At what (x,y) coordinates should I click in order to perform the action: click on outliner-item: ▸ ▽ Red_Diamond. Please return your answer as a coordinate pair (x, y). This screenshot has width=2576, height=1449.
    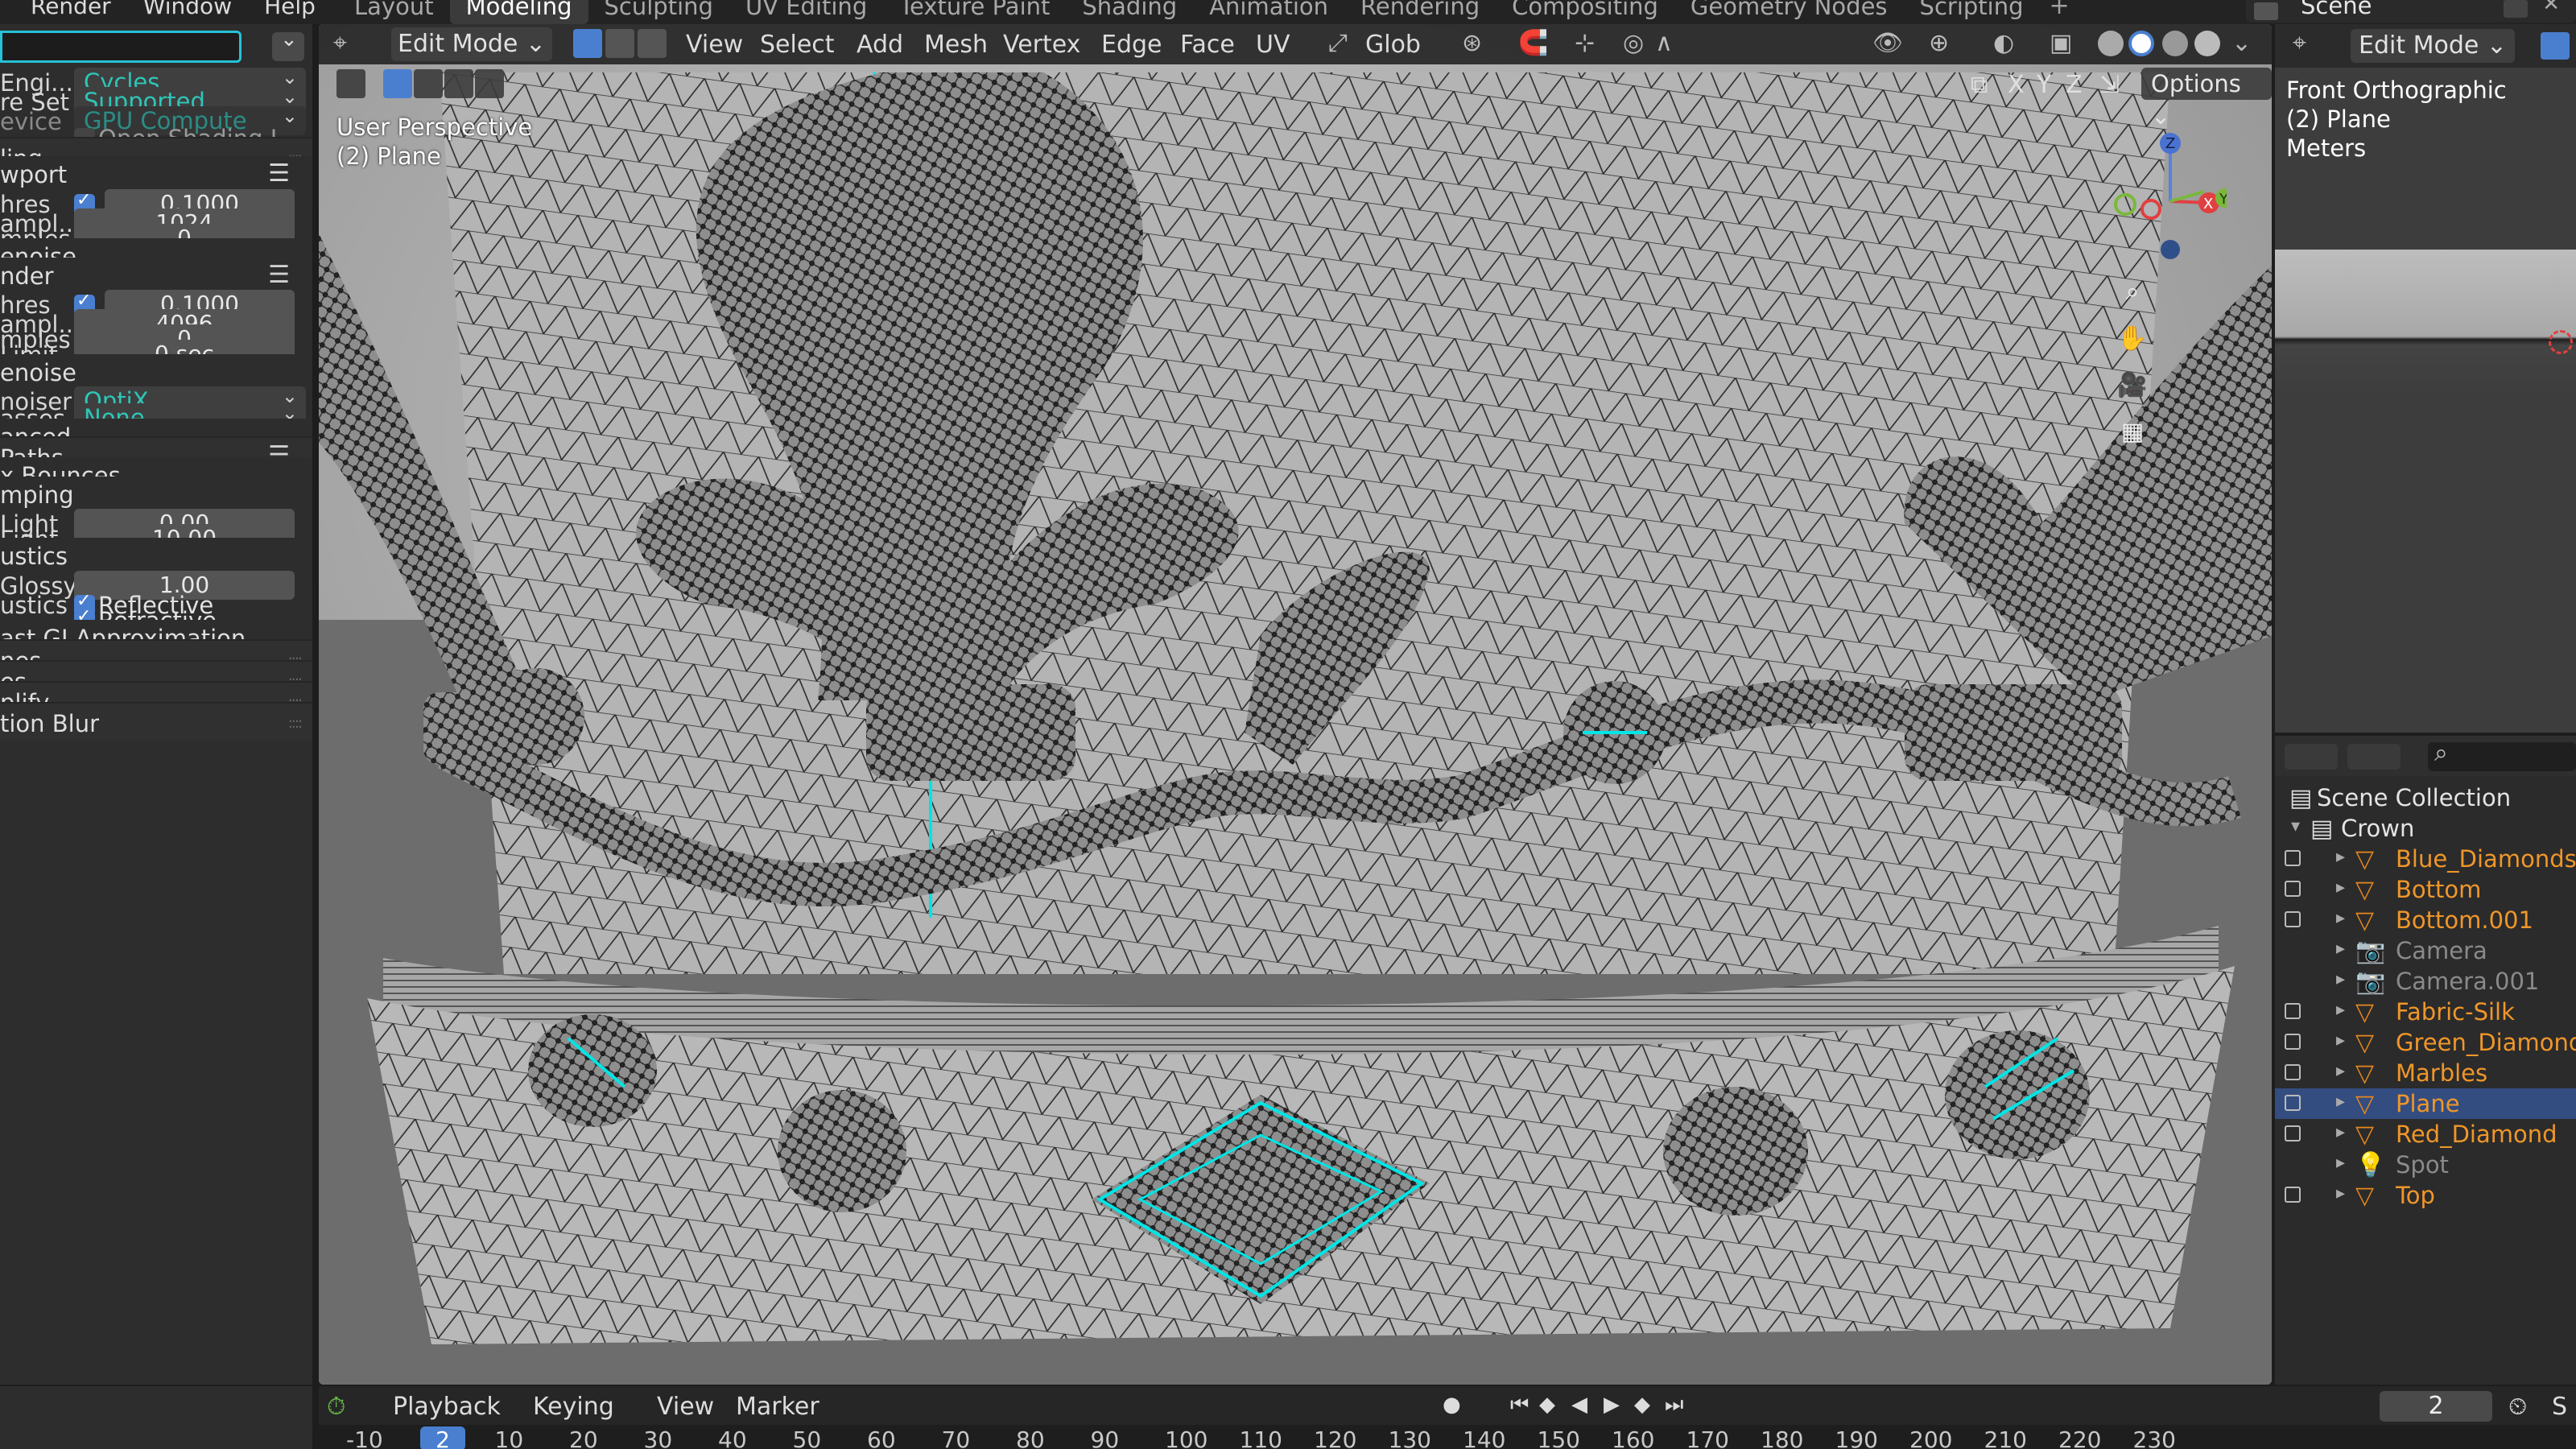
    Looking at the image, I should click on (2425, 1134).